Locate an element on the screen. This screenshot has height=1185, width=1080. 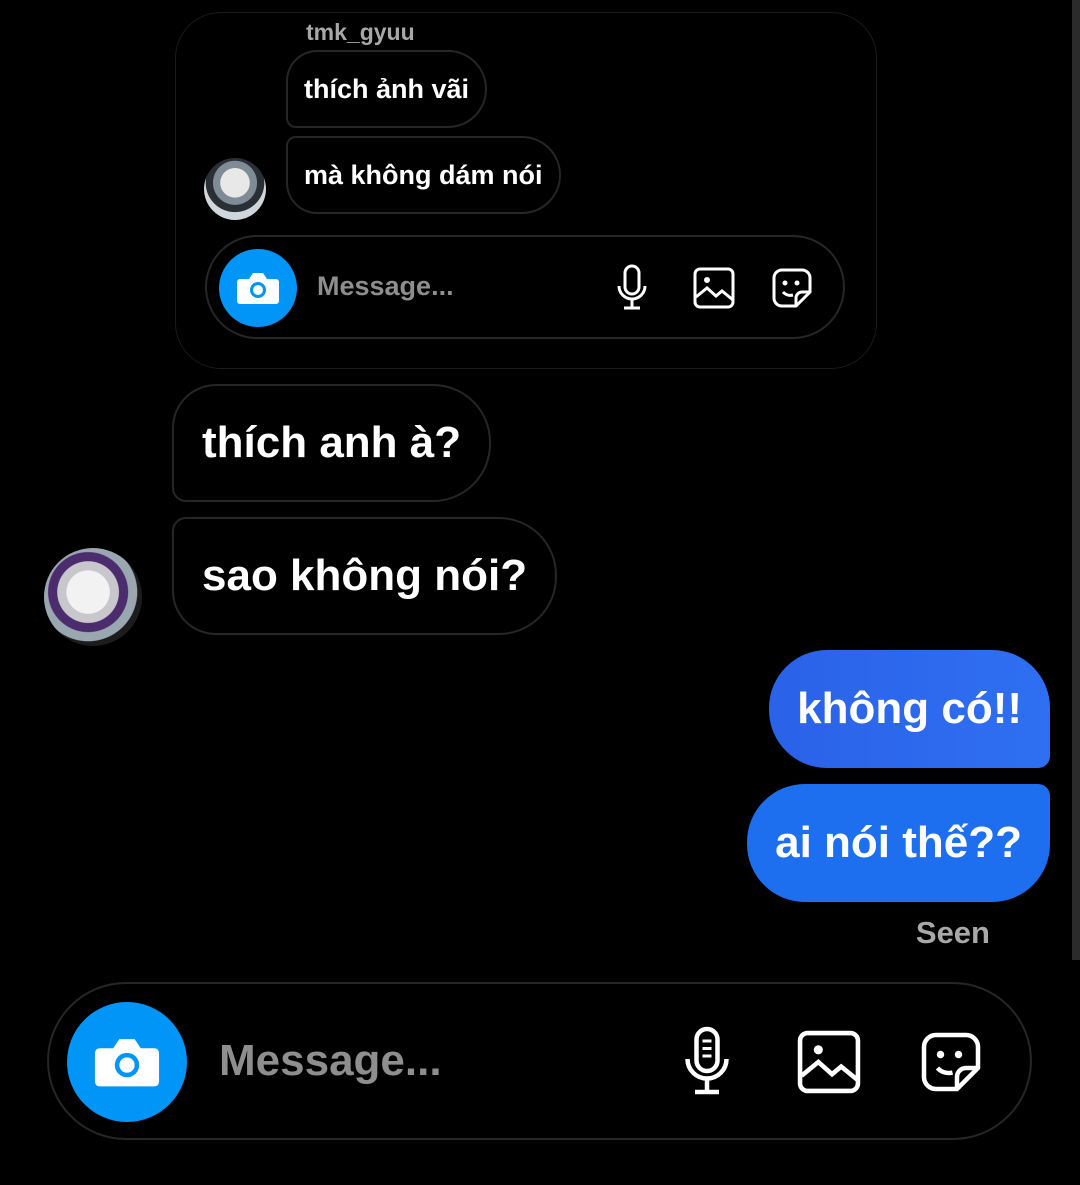
gallery-icon is located at coordinates (829, 1062).